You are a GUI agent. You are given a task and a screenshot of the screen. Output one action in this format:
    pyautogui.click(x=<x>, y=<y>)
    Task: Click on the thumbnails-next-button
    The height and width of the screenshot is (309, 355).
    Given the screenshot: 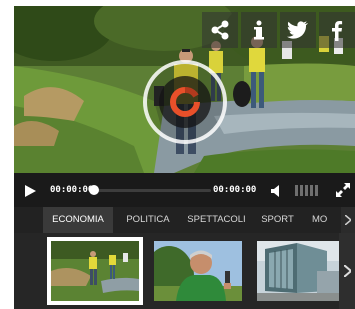 What is the action you would take?
    pyautogui.click(x=347, y=271)
    